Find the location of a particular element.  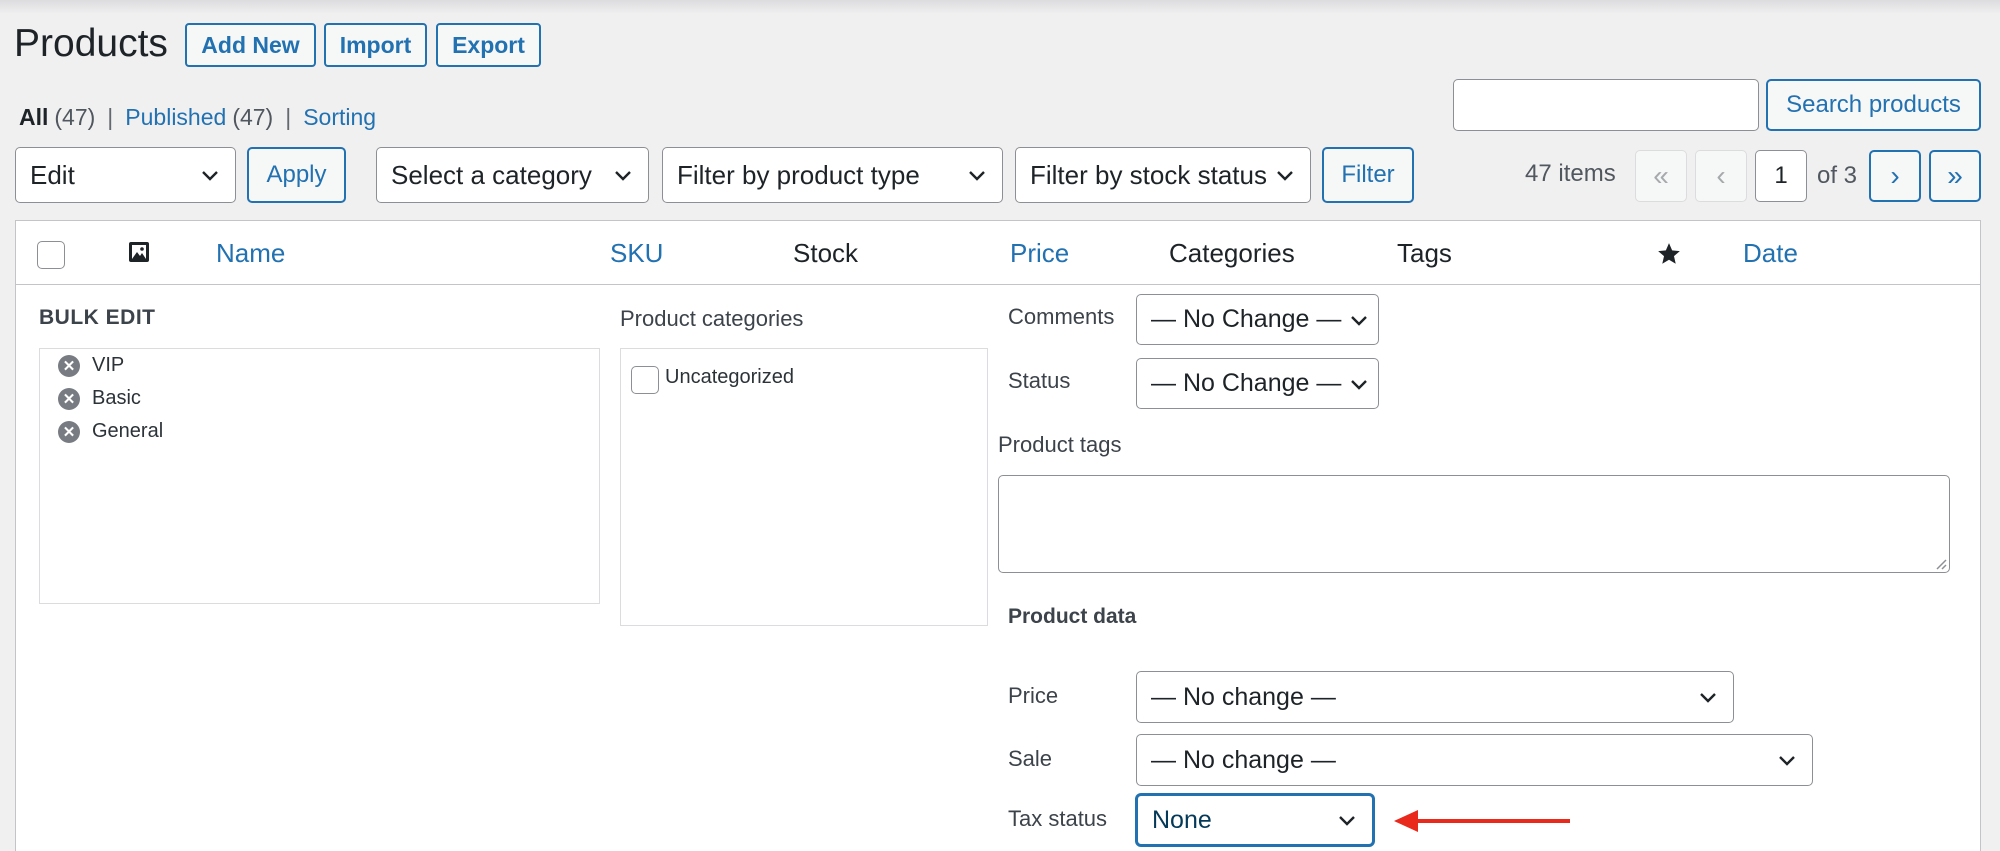

search-products-button: Search products is located at coordinates (1873, 105).